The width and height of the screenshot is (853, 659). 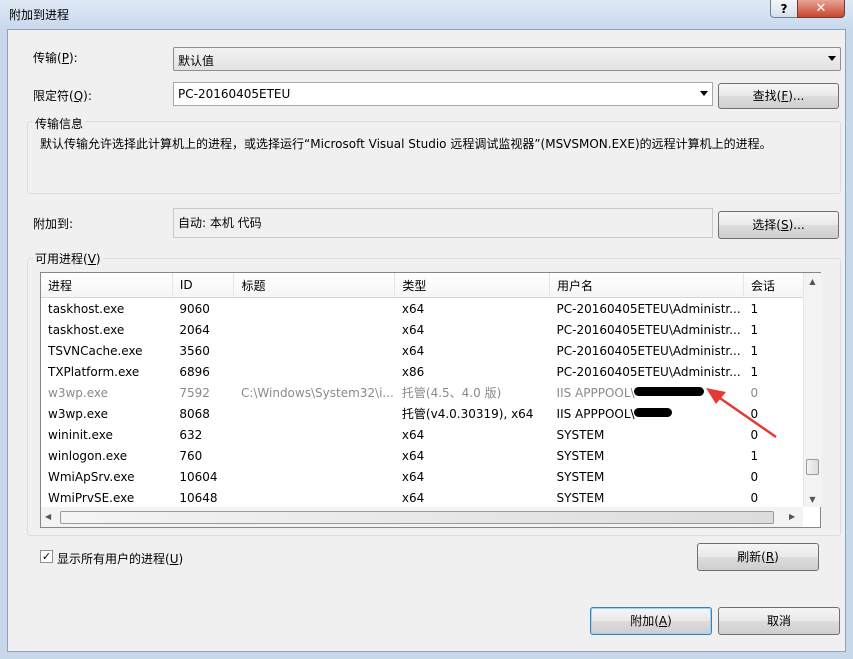 What do you see at coordinates (194, 329) in the screenshot?
I see `table-cell: 2064` at bounding box center [194, 329].